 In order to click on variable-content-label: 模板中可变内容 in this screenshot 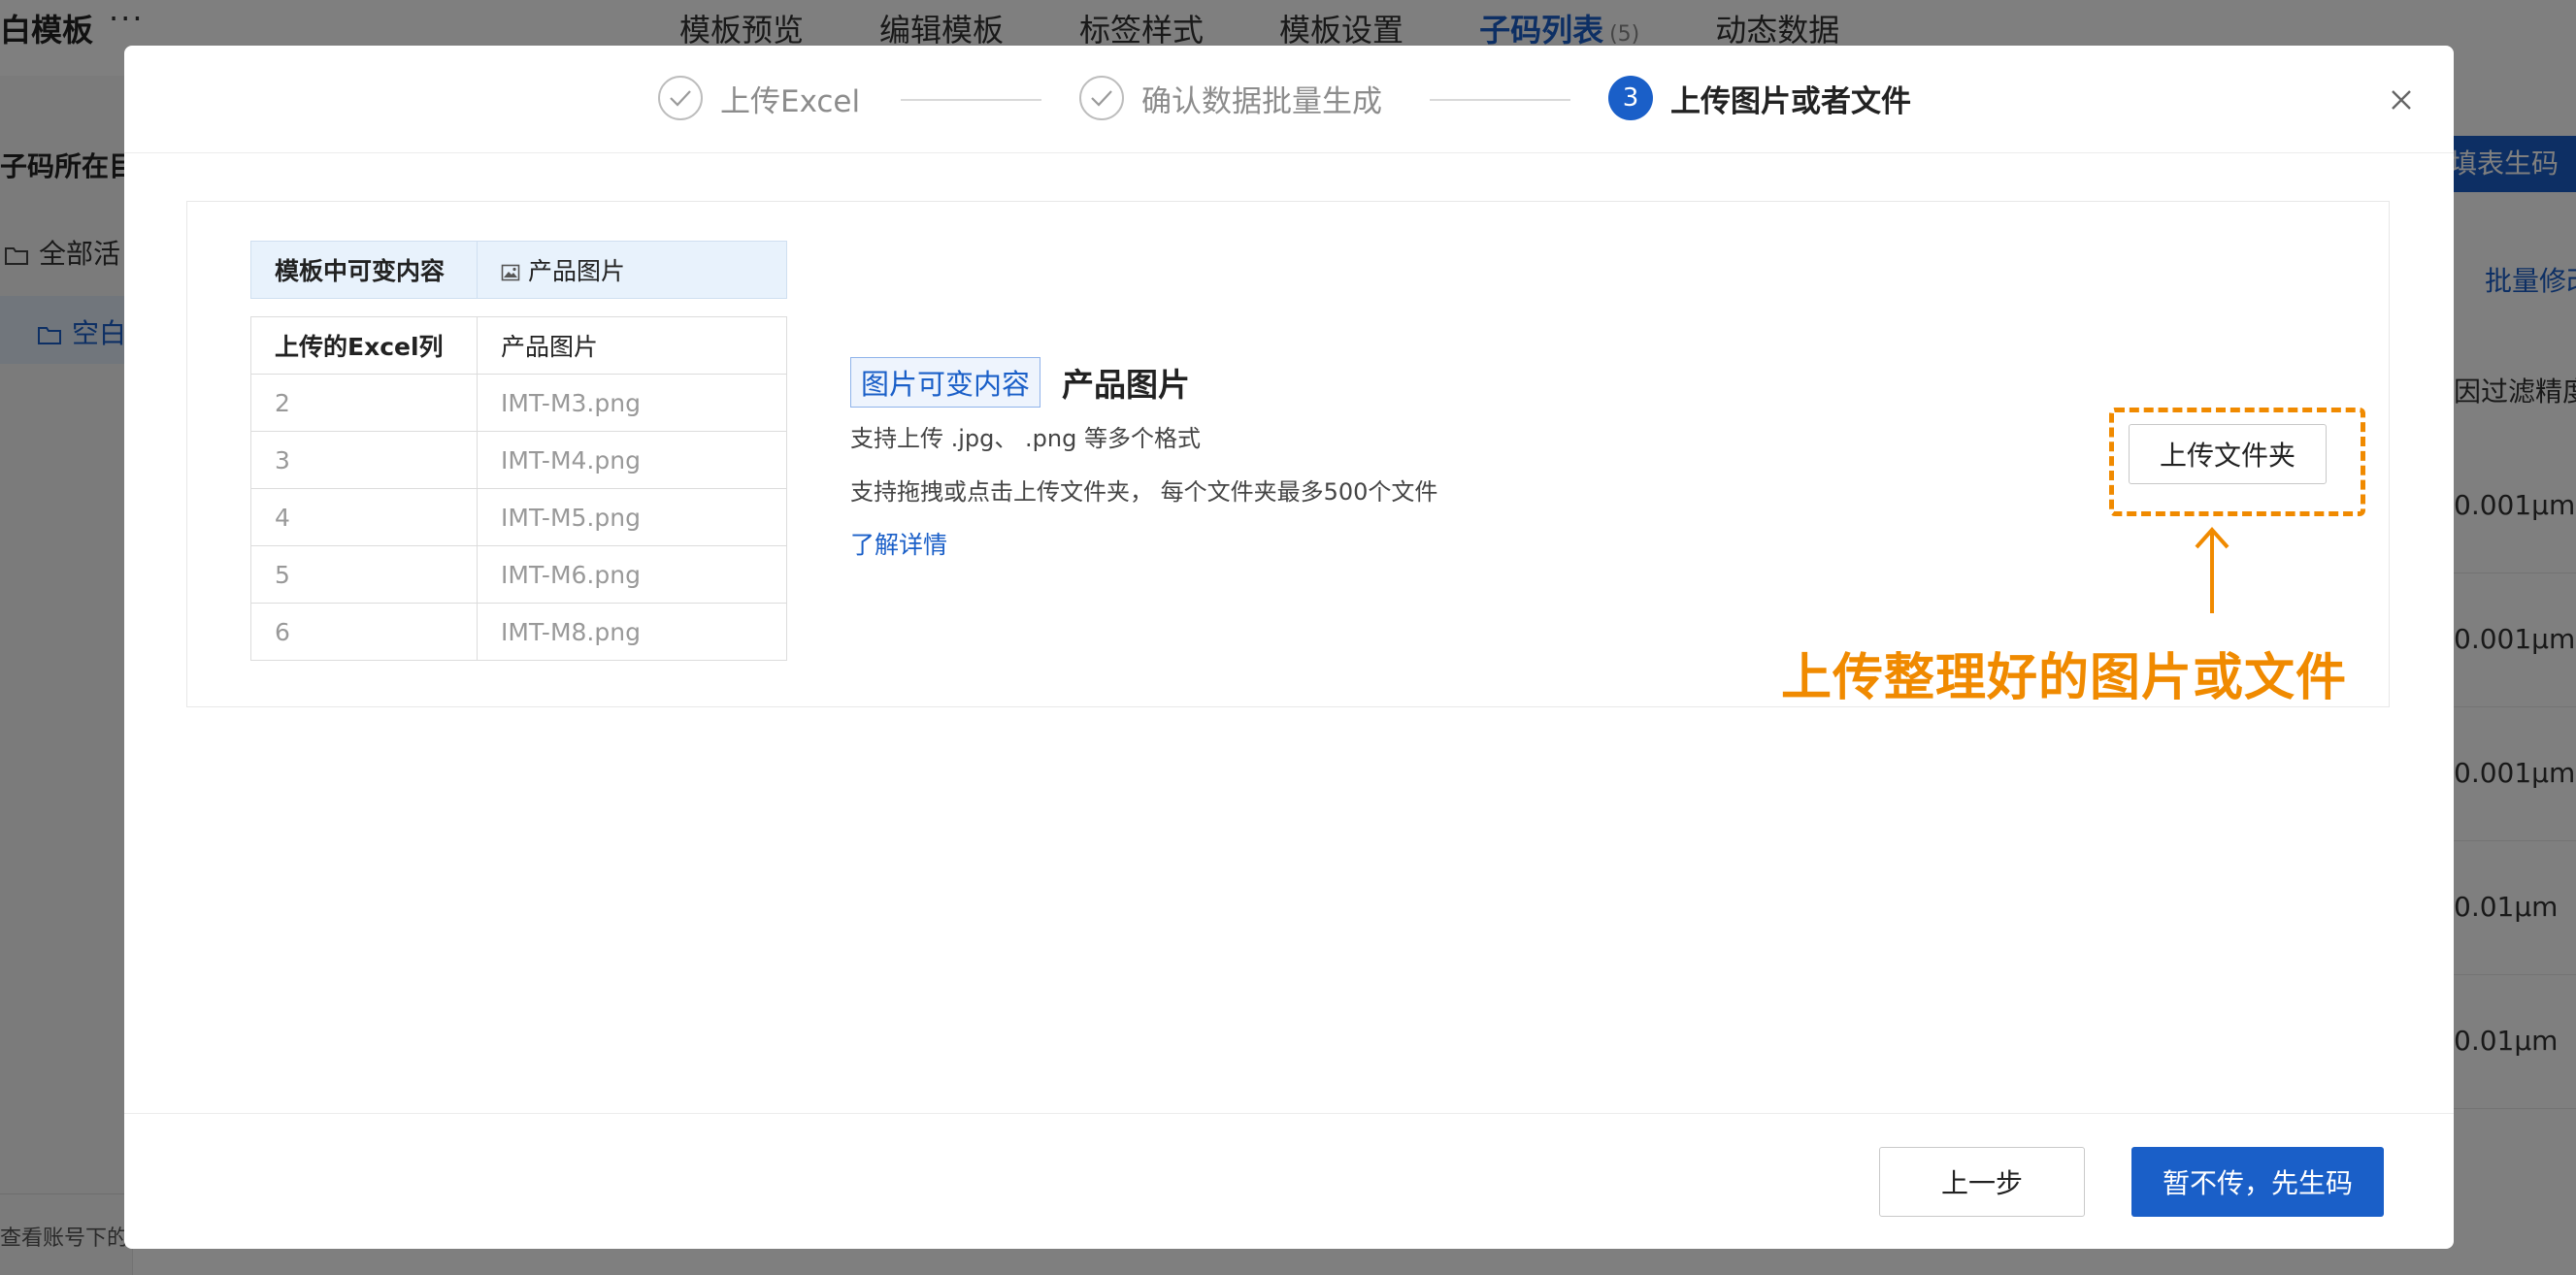, I will do `click(364, 270)`.